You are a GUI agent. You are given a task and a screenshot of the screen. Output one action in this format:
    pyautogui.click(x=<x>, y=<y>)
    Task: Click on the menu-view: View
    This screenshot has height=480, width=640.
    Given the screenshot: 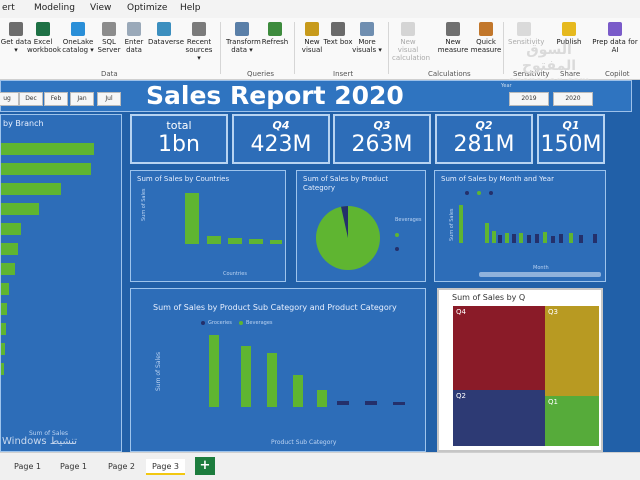 What is the action you would take?
    pyautogui.click(x=100, y=8)
    